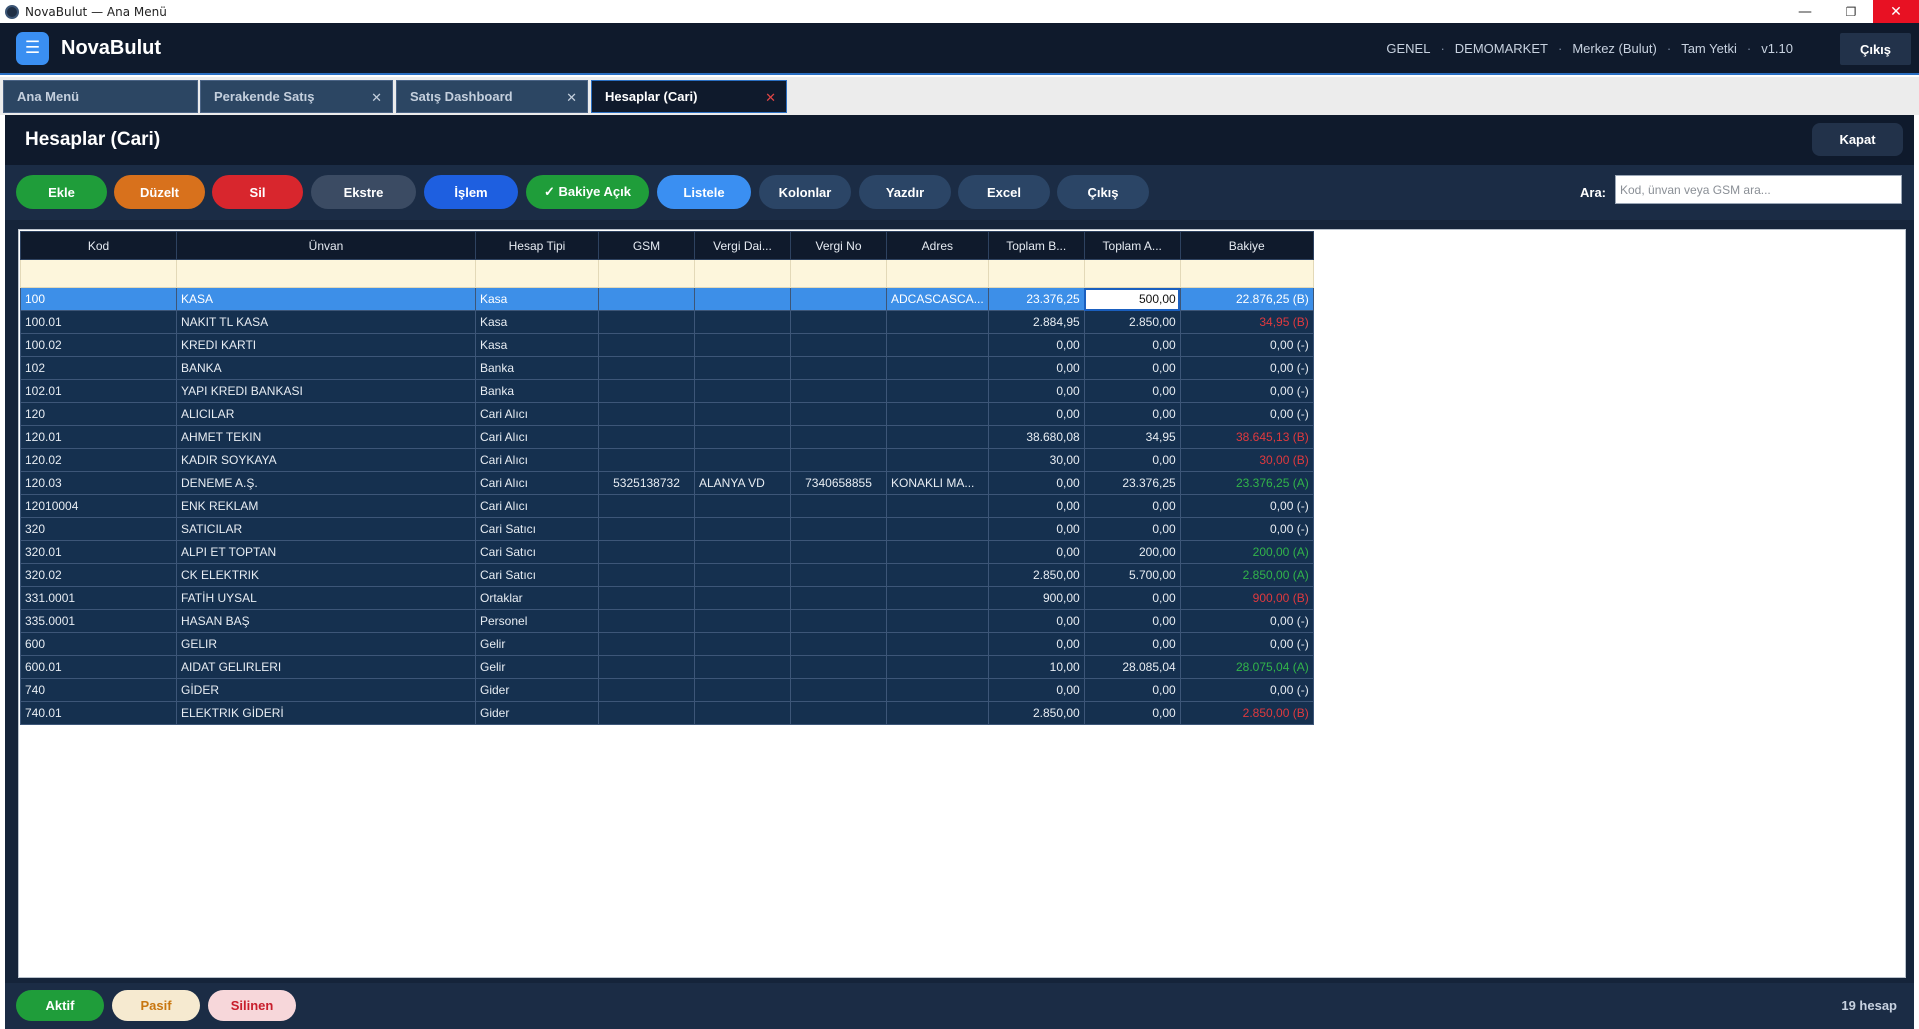 This screenshot has width=1919, height=1029. I want to click on cell-unvan: ALPI ET TOPTAN, so click(326, 552).